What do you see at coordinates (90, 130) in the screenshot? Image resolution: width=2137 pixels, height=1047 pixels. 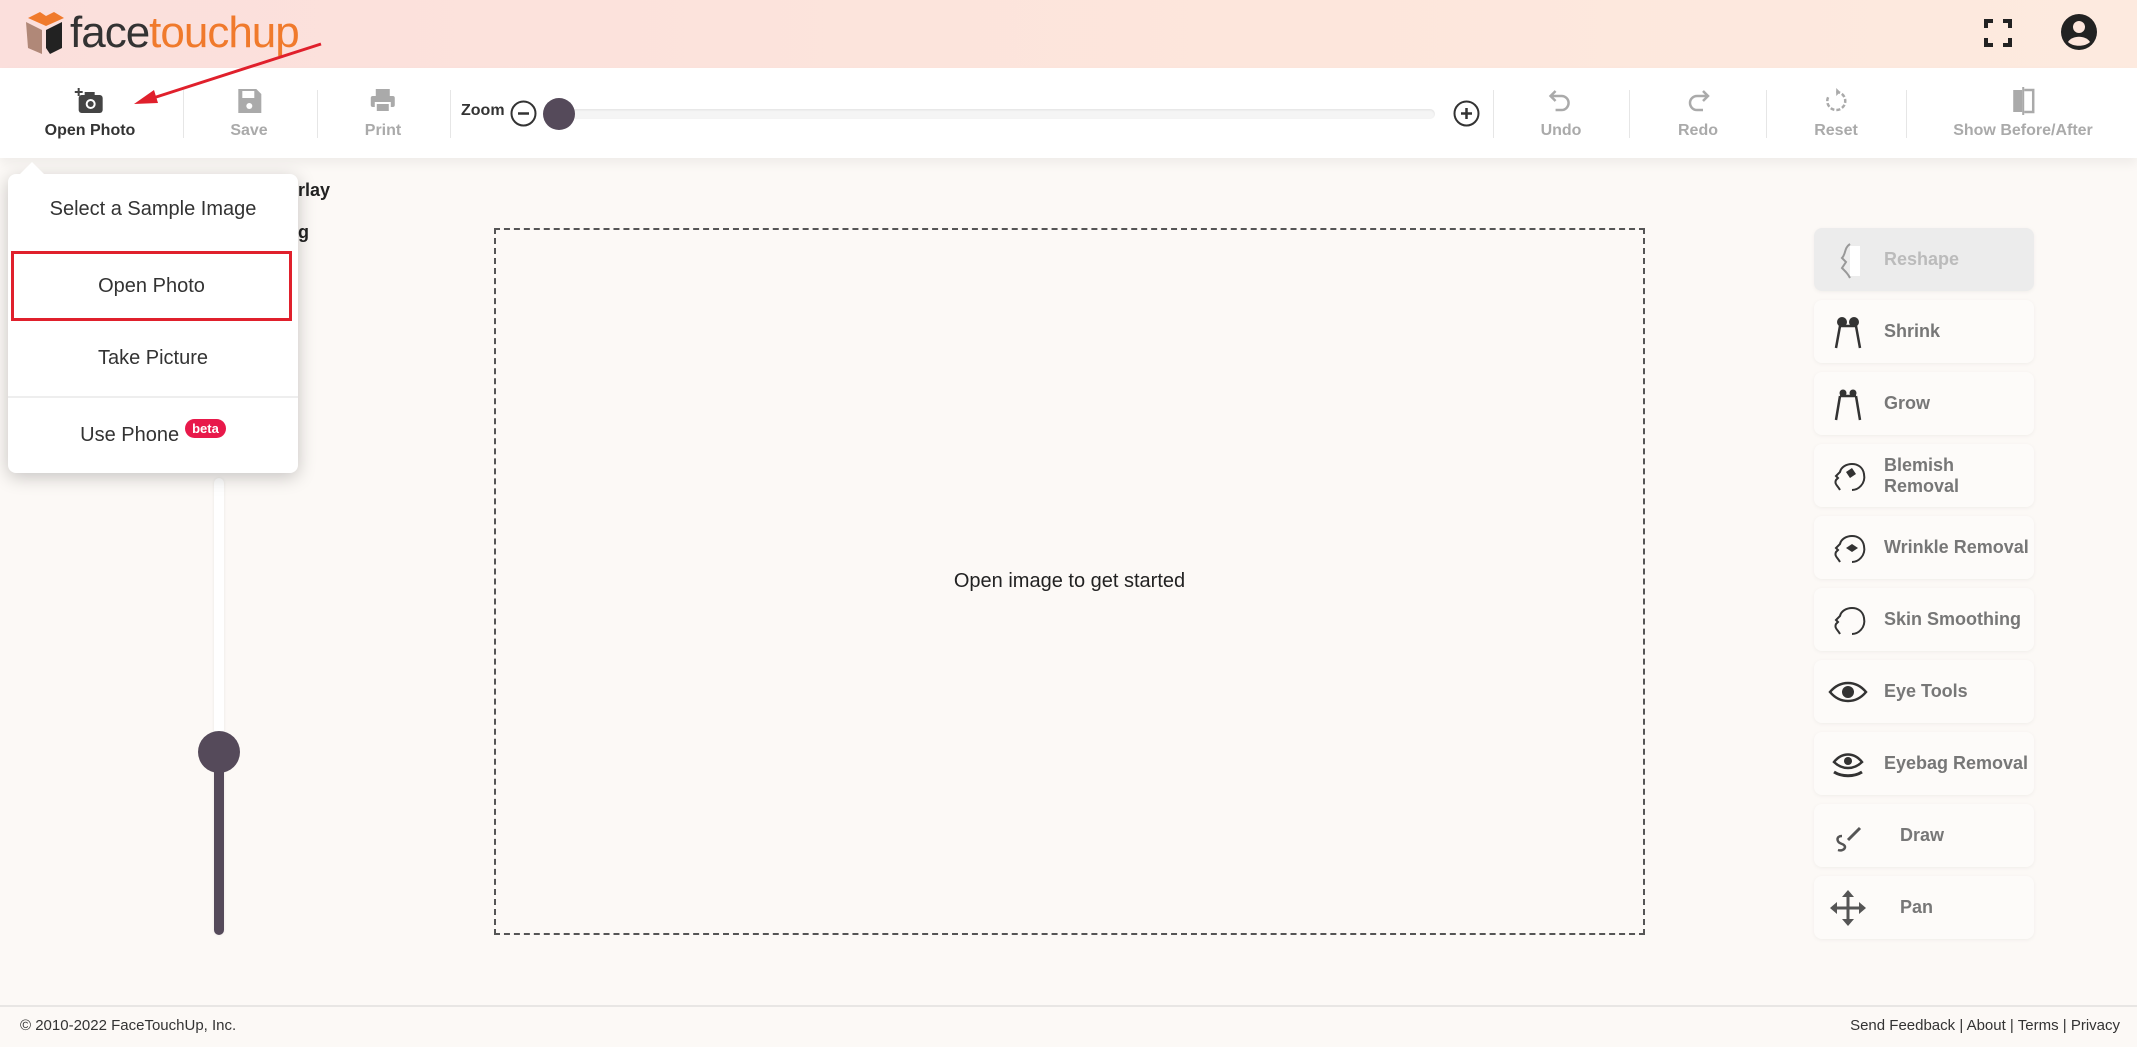 I see `open-photo-label: Open Photo` at bounding box center [90, 130].